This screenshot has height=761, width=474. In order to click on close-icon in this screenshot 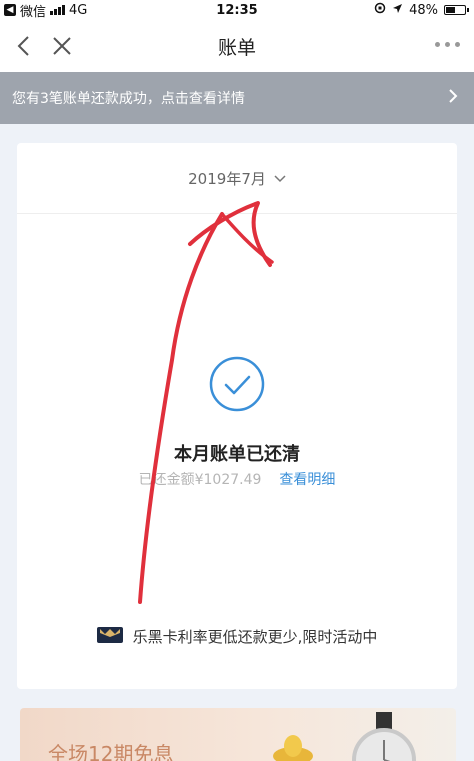, I will do `click(62, 46)`.